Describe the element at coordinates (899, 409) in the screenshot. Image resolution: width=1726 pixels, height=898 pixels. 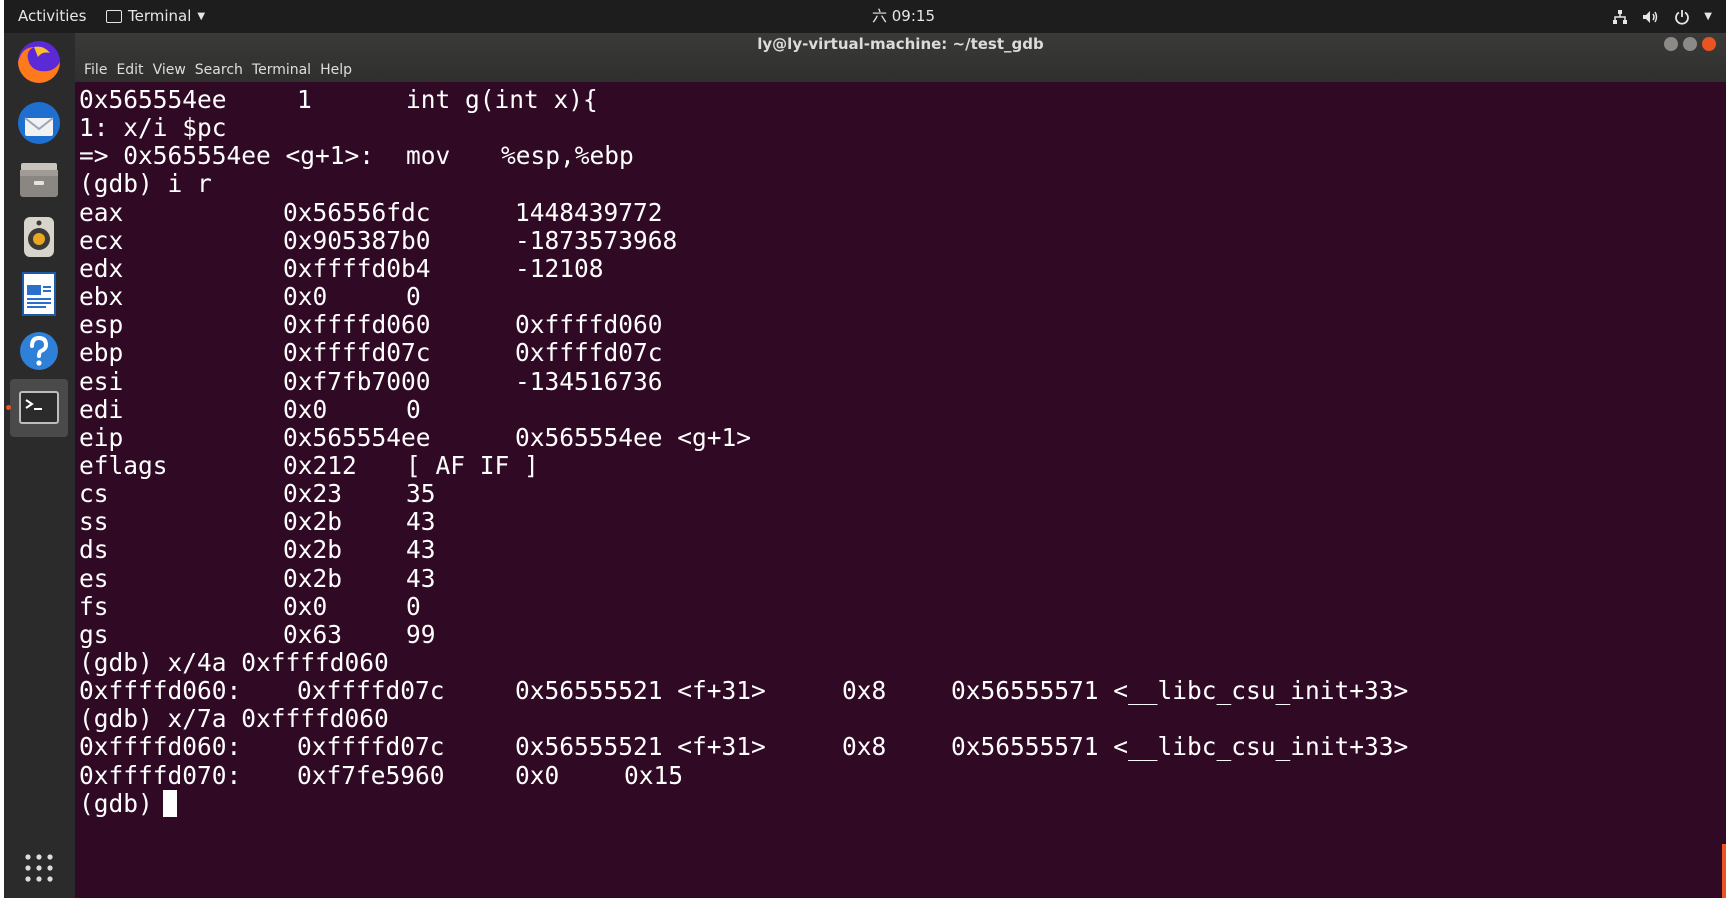
I see `terminal-line: edi 0x0 0` at that location.